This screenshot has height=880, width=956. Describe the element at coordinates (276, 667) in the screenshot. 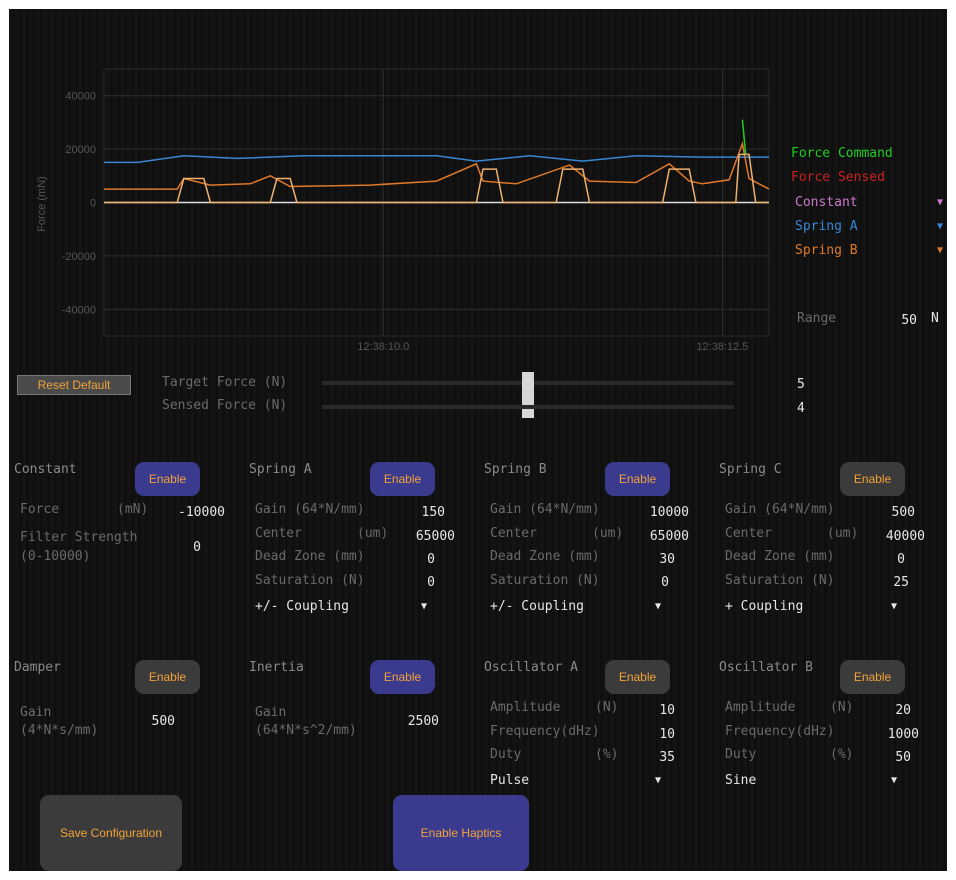

I see `inertia-title: Inertia` at that location.